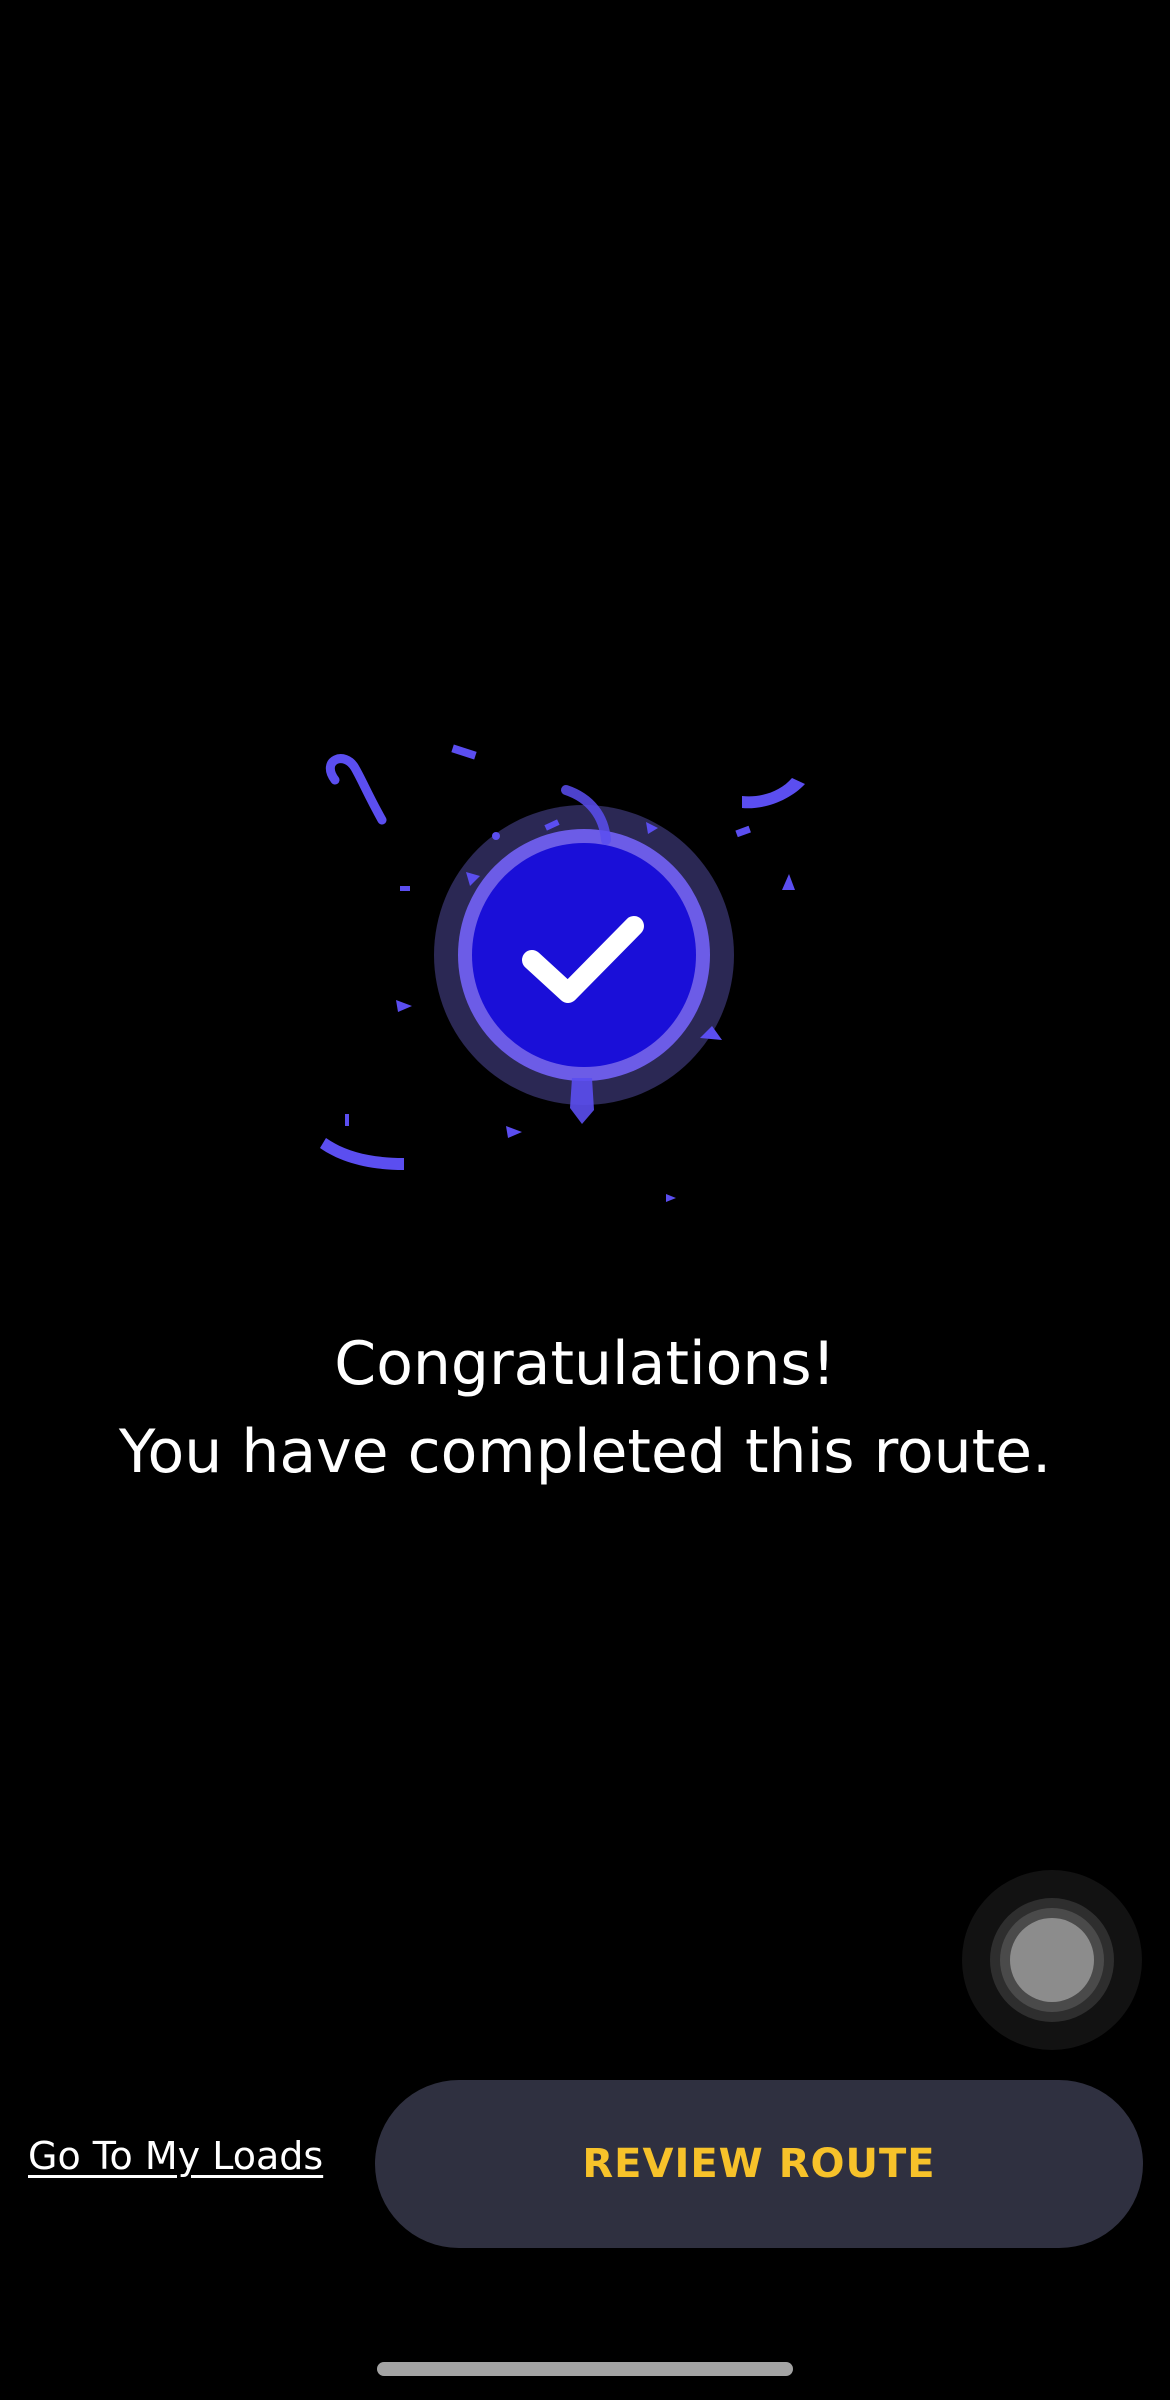  Describe the element at coordinates (585, 1364) in the screenshot. I see `congratulations-heading: Congratulations!` at that location.